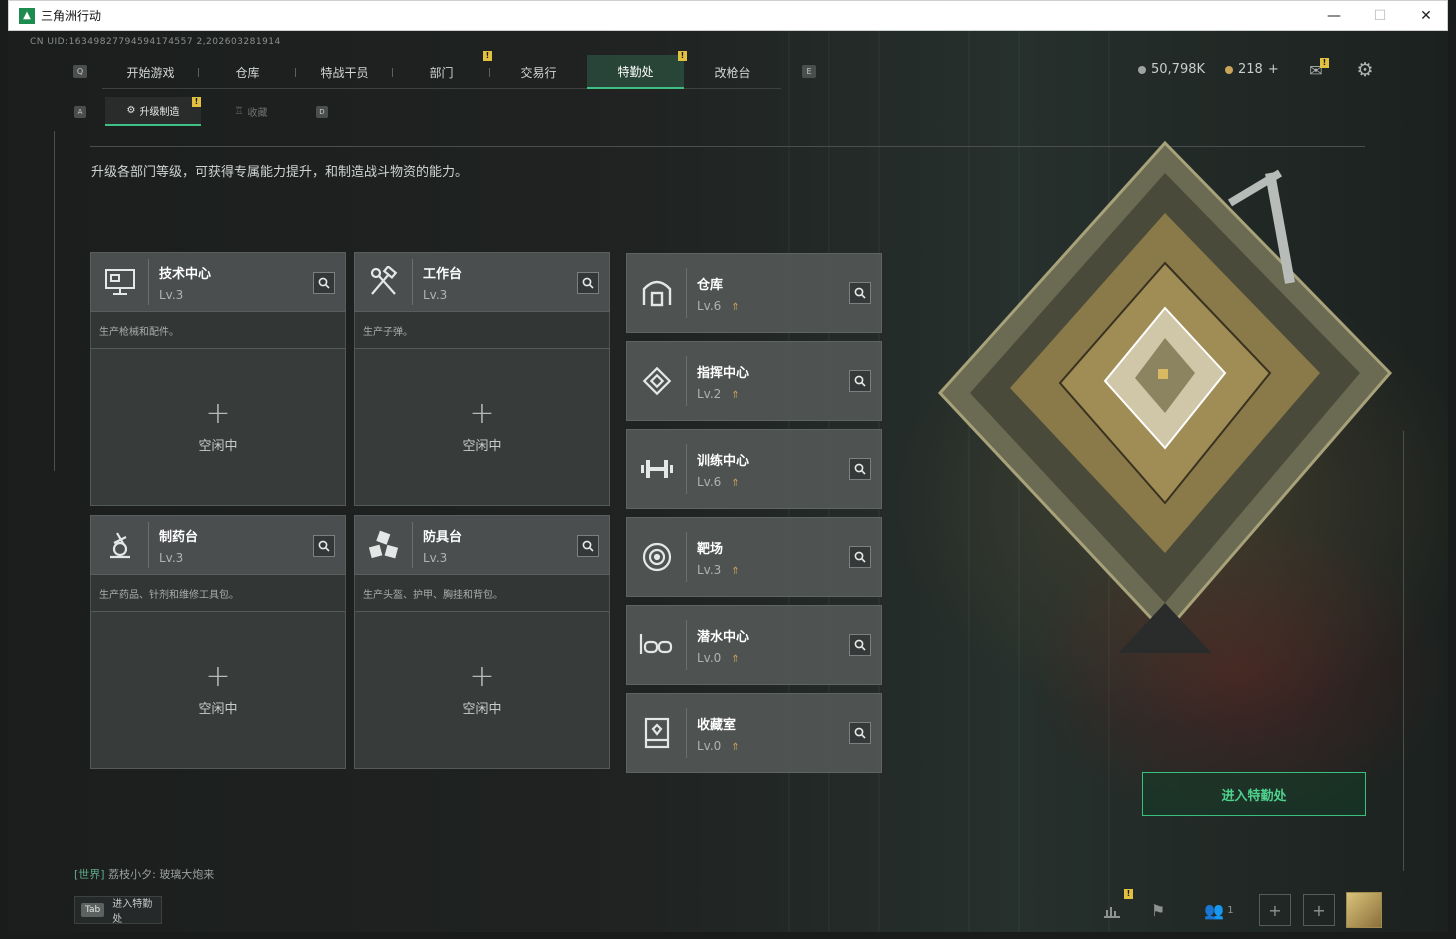  Describe the element at coordinates (723, 637) in the screenshot. I see `card-name: 潜水中心` at that location.